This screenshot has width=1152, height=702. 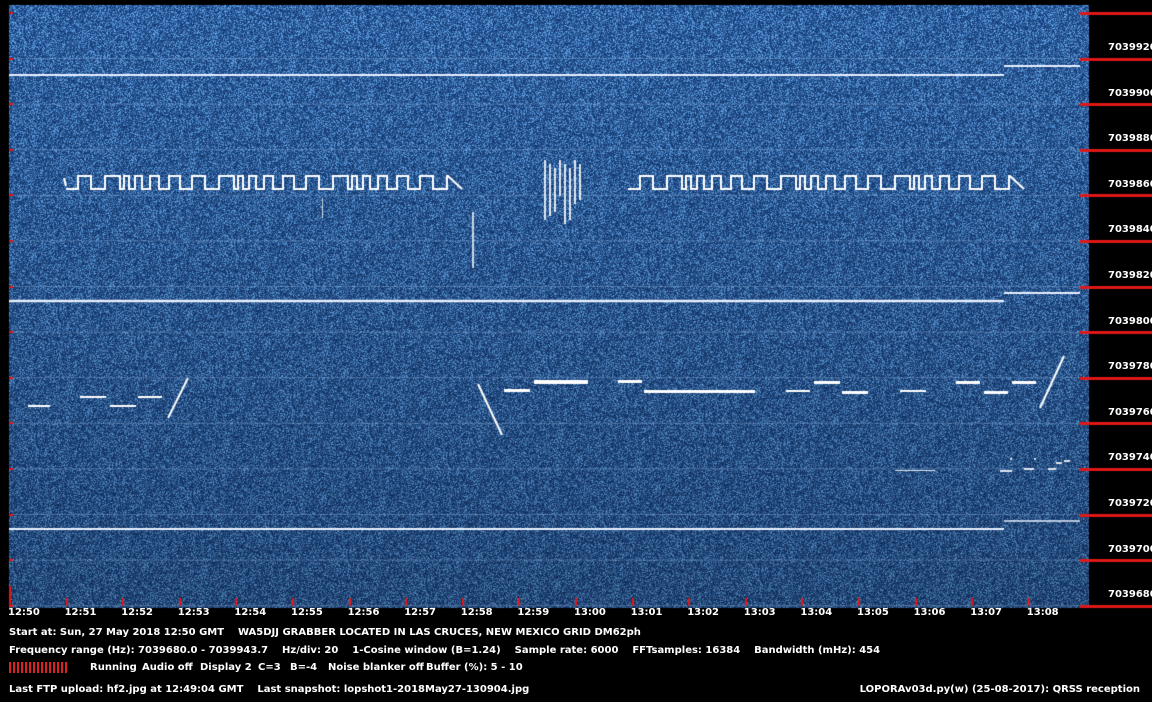 What do you see at coordinates (113, 667) in the screenshot?
I see `running-status: Running` at bounding box center [113, 667].